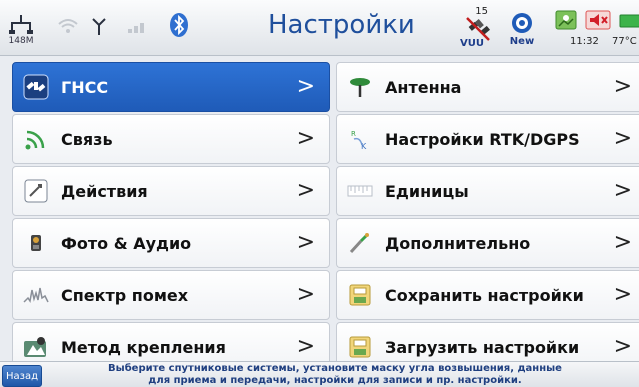 This screenshot has height=387, width=639. I want to click on menu-item-rtk-dgps: R K Настройки RTK/DGPS >, so click(487, 139).